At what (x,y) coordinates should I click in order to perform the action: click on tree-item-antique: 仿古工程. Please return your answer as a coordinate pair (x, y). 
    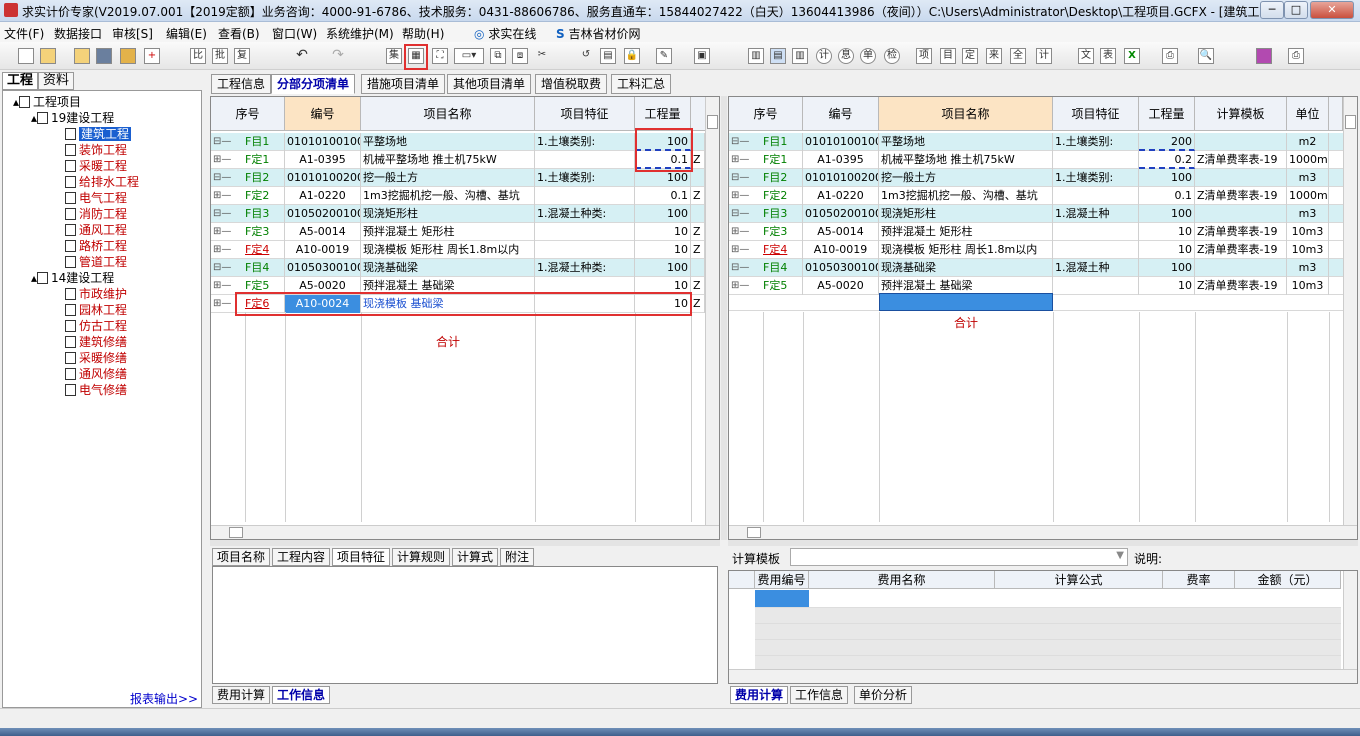
    Looking at the image, I should click on (96, 326).